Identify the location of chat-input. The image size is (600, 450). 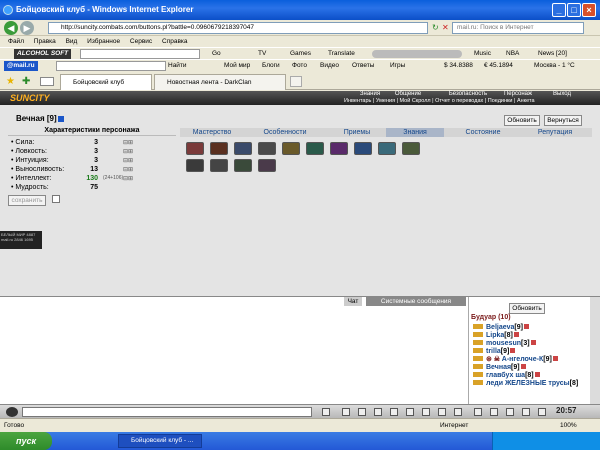
(167, 412).